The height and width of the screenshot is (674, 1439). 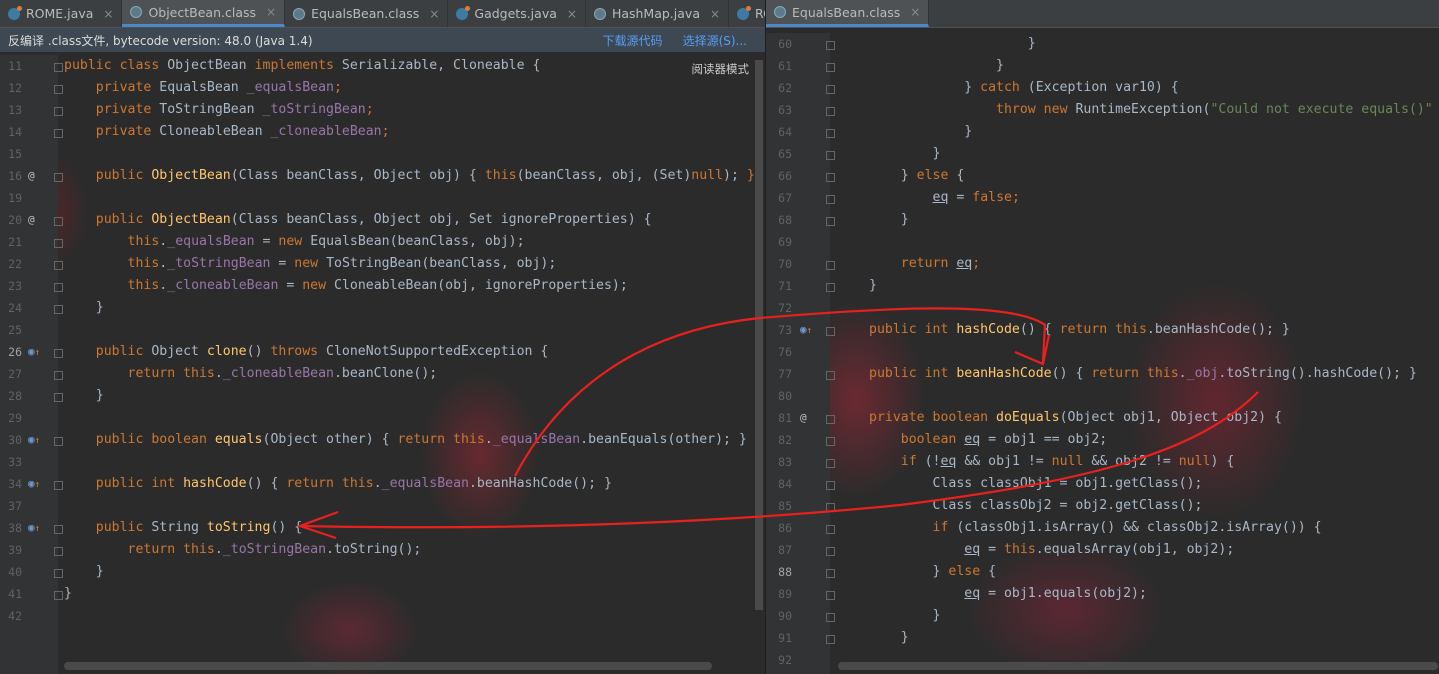 I want to click on line-number: 65, so click(x=781, y=154).